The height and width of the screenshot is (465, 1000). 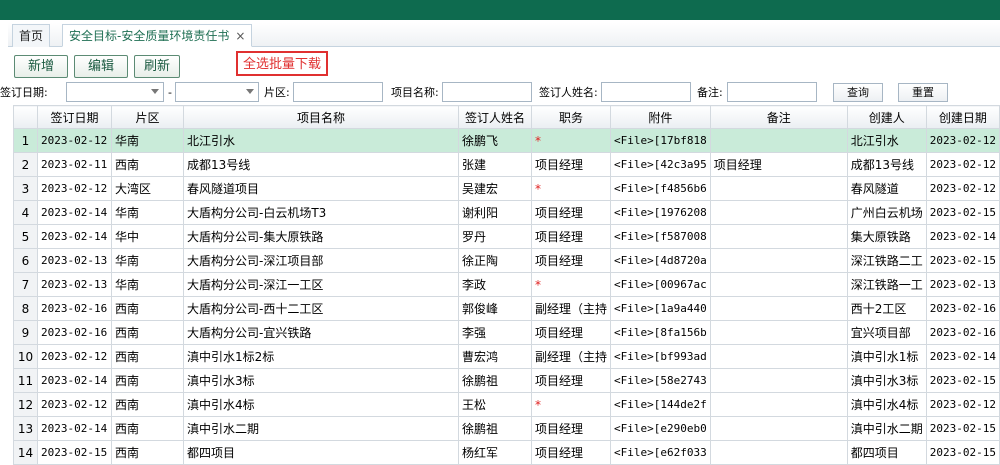 What do you see at coordinates (282, 63) in the screenshot?
I see `batch-download-button: 全选批量下载` at bounding box center [282, 63].